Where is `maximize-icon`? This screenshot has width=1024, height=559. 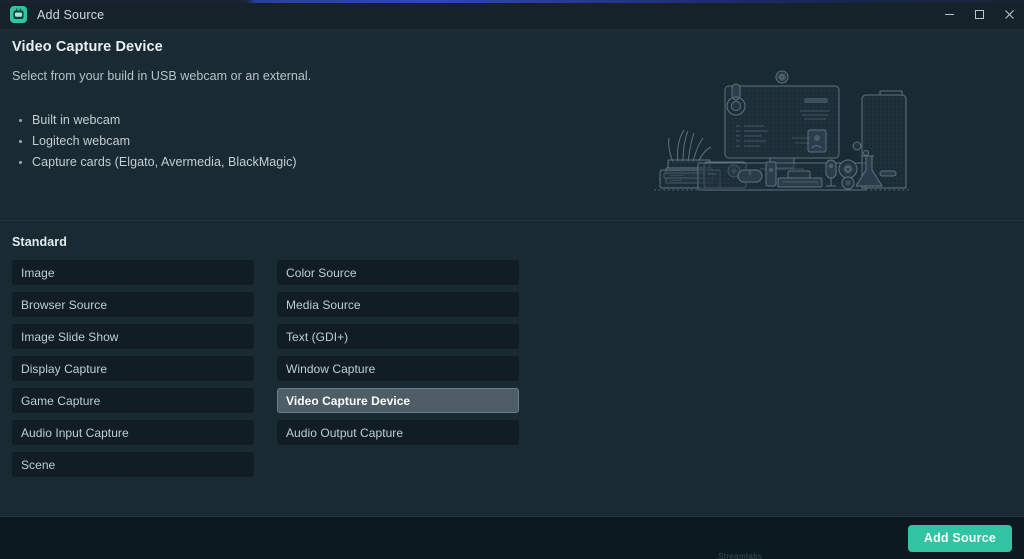
maximize-icon is located at coordinates (979, 15).